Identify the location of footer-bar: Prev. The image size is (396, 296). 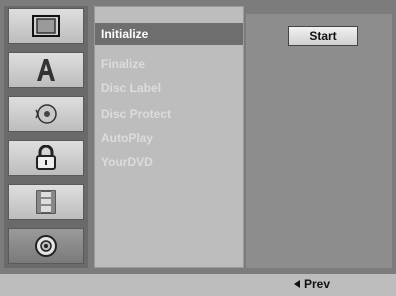
(198, 285).